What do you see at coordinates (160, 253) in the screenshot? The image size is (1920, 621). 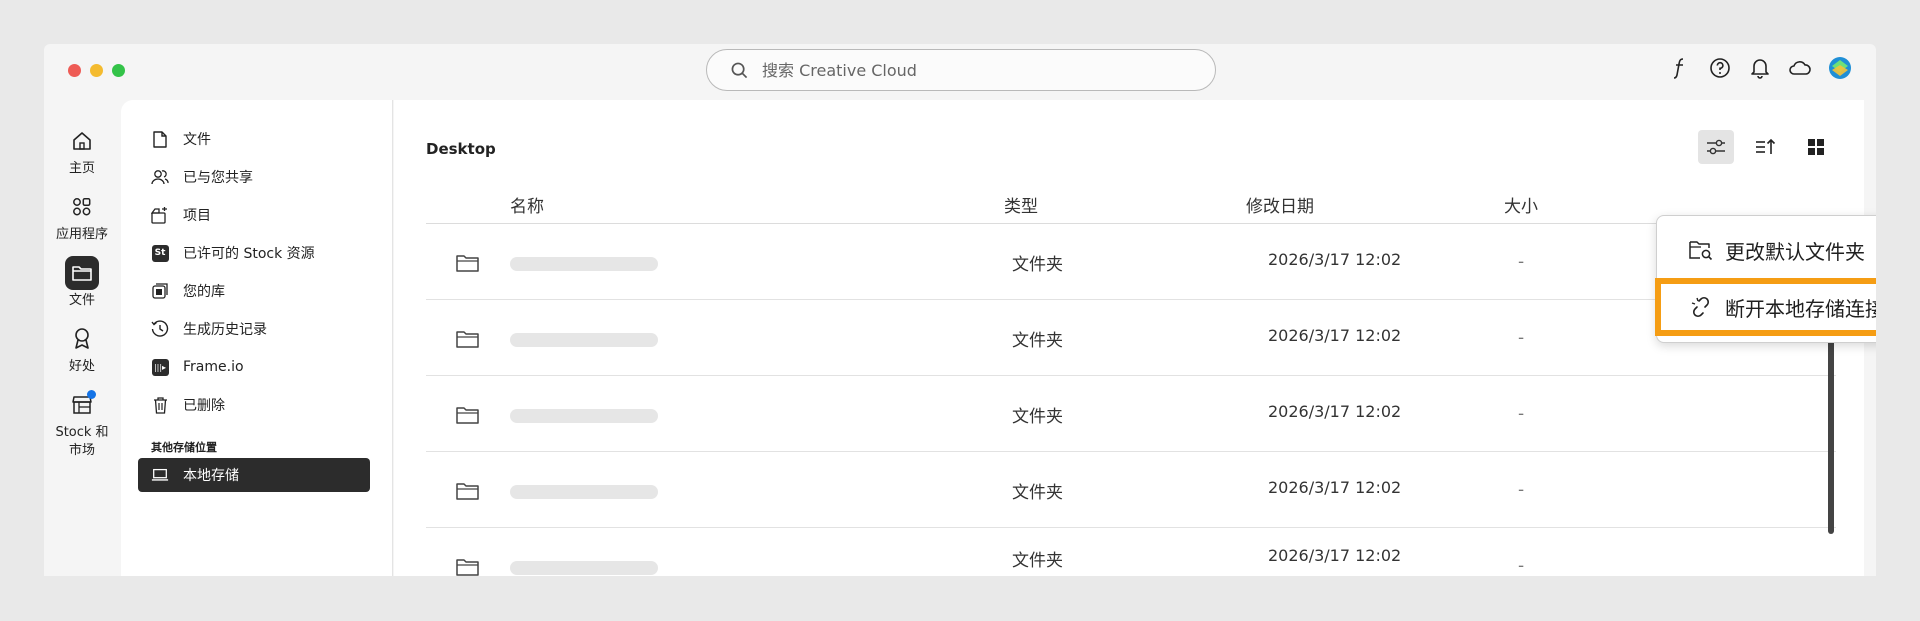 I see `stock-badge-icon: St` at bounding box center [160, 253].